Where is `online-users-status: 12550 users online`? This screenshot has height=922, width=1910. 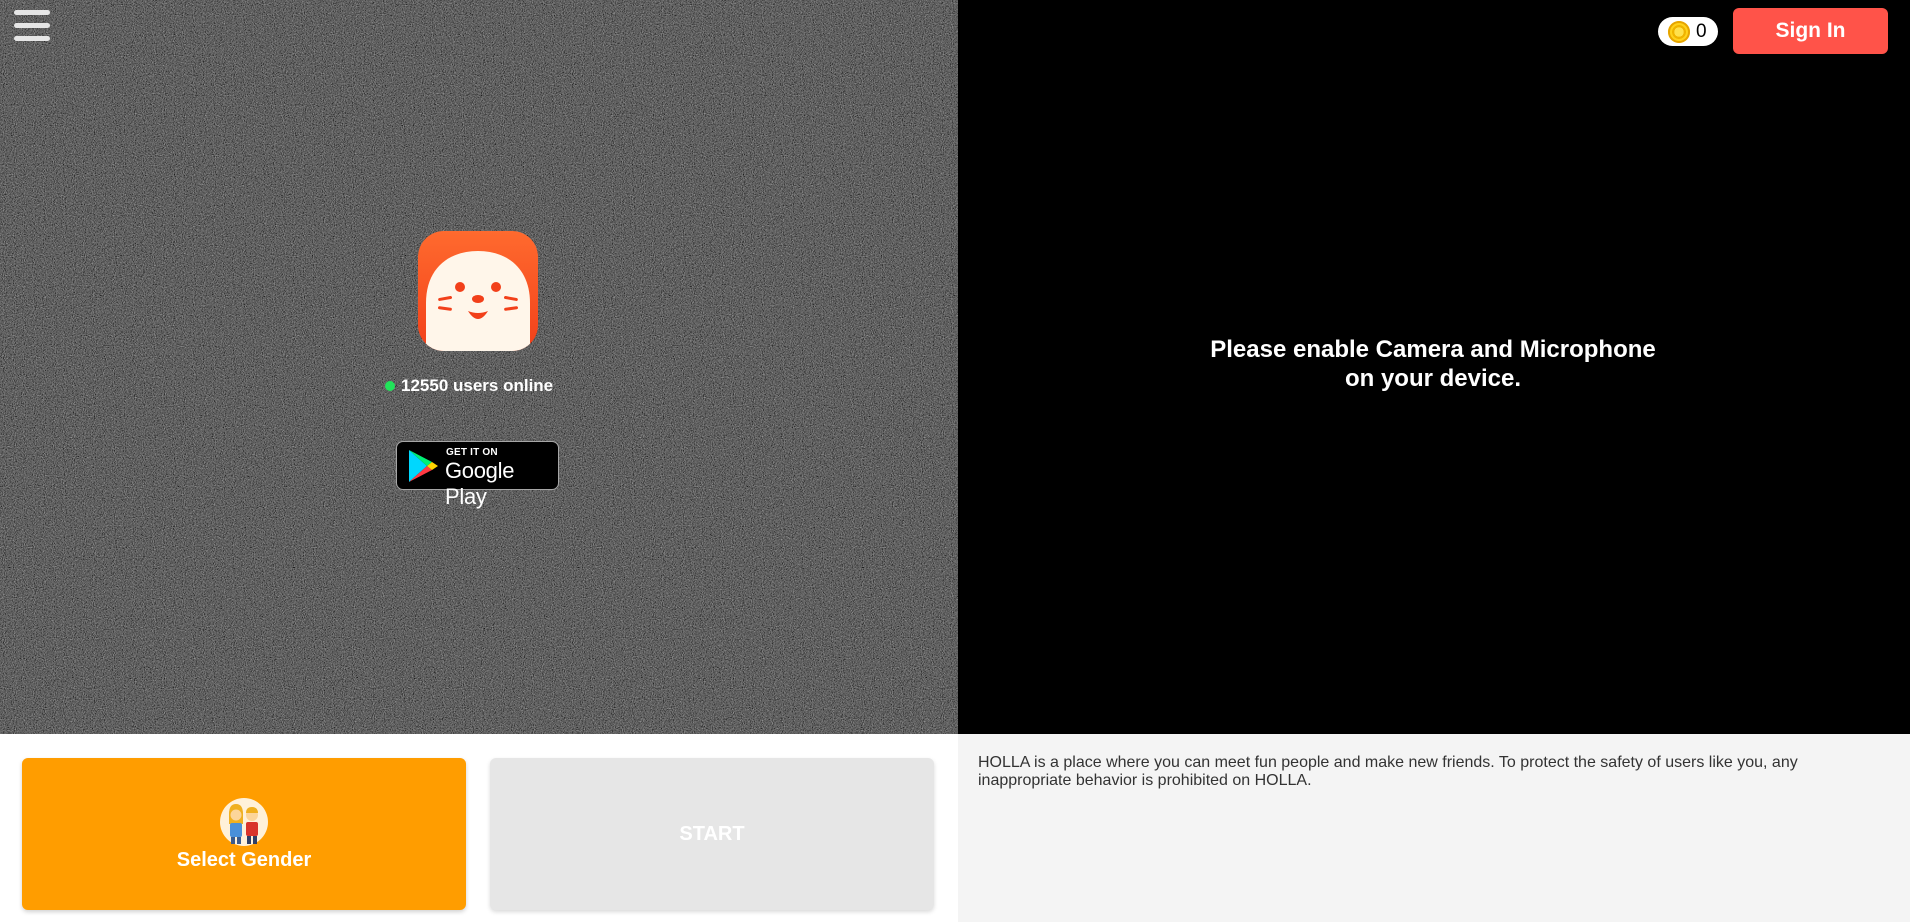
online-users-status: 12550 users online is located at coordinates (469, 386).